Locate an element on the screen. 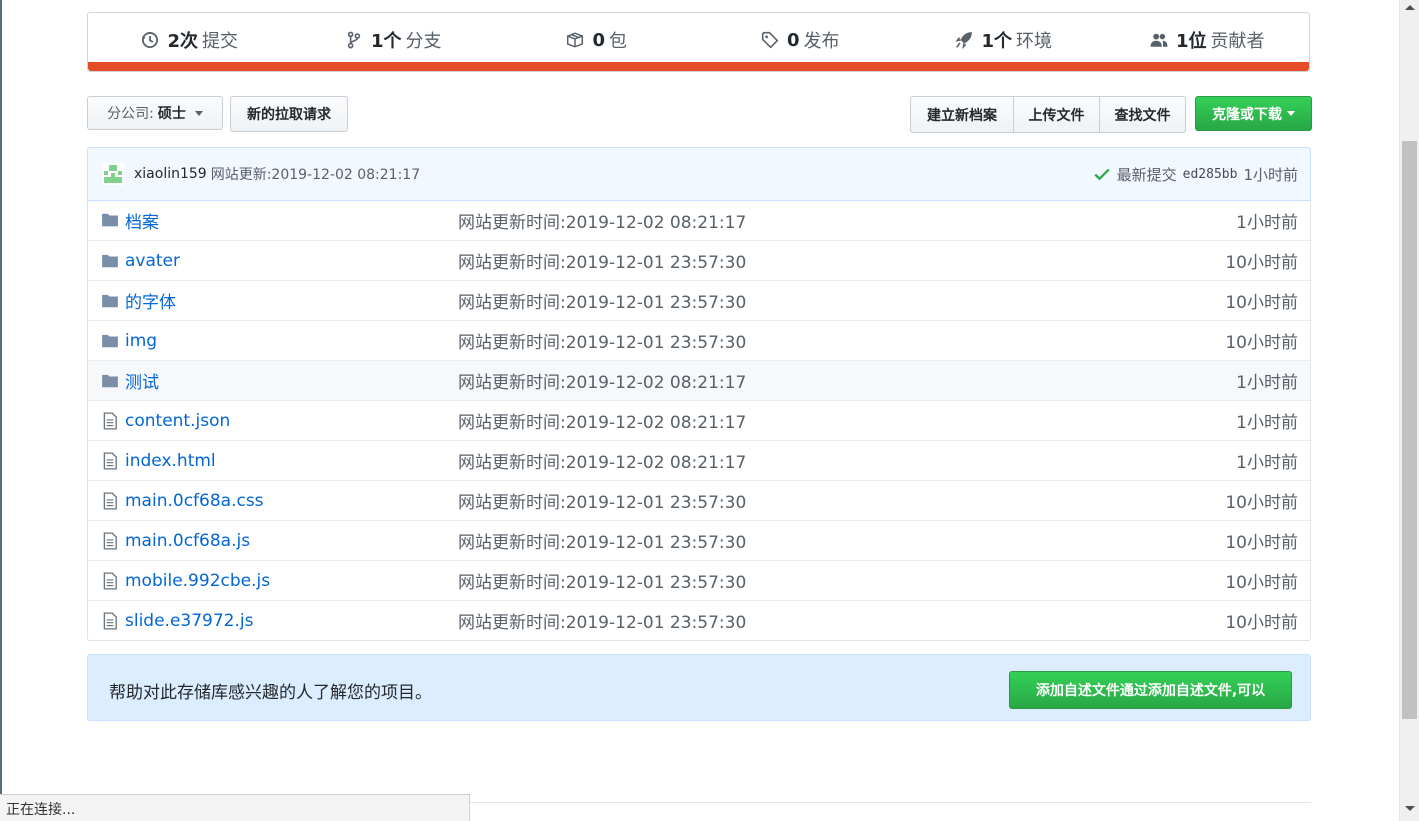 The height and width of the screenshot is (821, 1419). repo-summary-bar: 2次 提交 1个 分支 0 包 0 发布 1个 环境 1位 贡献者 is located at coordinates (698, 42).